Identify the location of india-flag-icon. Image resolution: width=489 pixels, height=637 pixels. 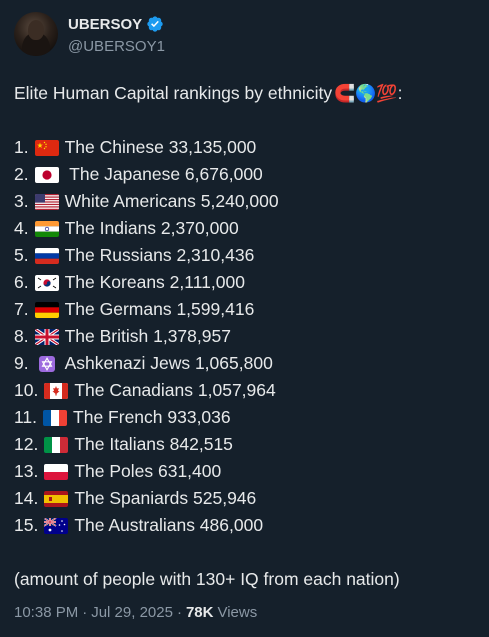
(46, 228).